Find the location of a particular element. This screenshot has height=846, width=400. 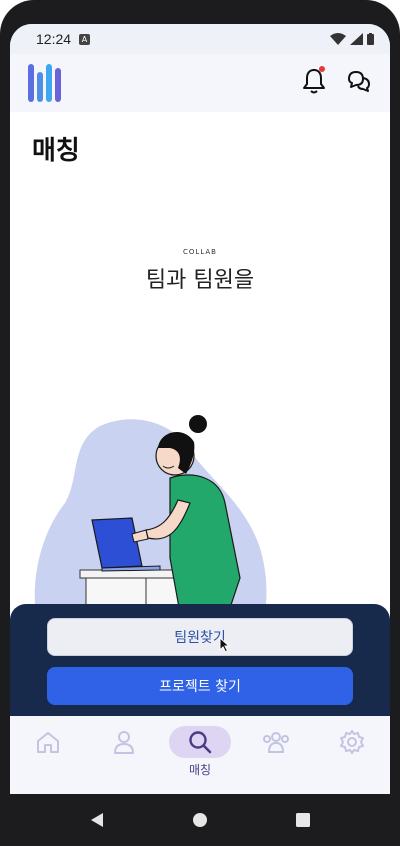

nav-item-home is located at coordinates (48, 750).